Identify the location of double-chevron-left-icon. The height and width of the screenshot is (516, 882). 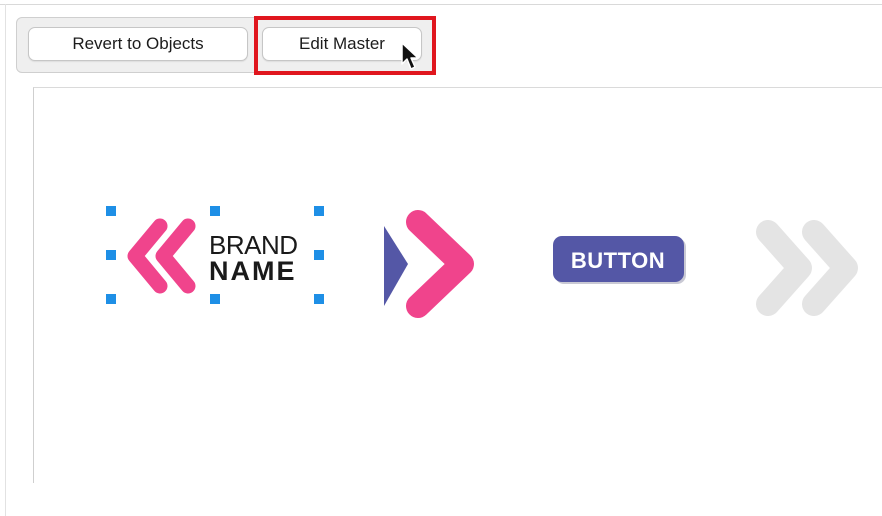
(161, 256).